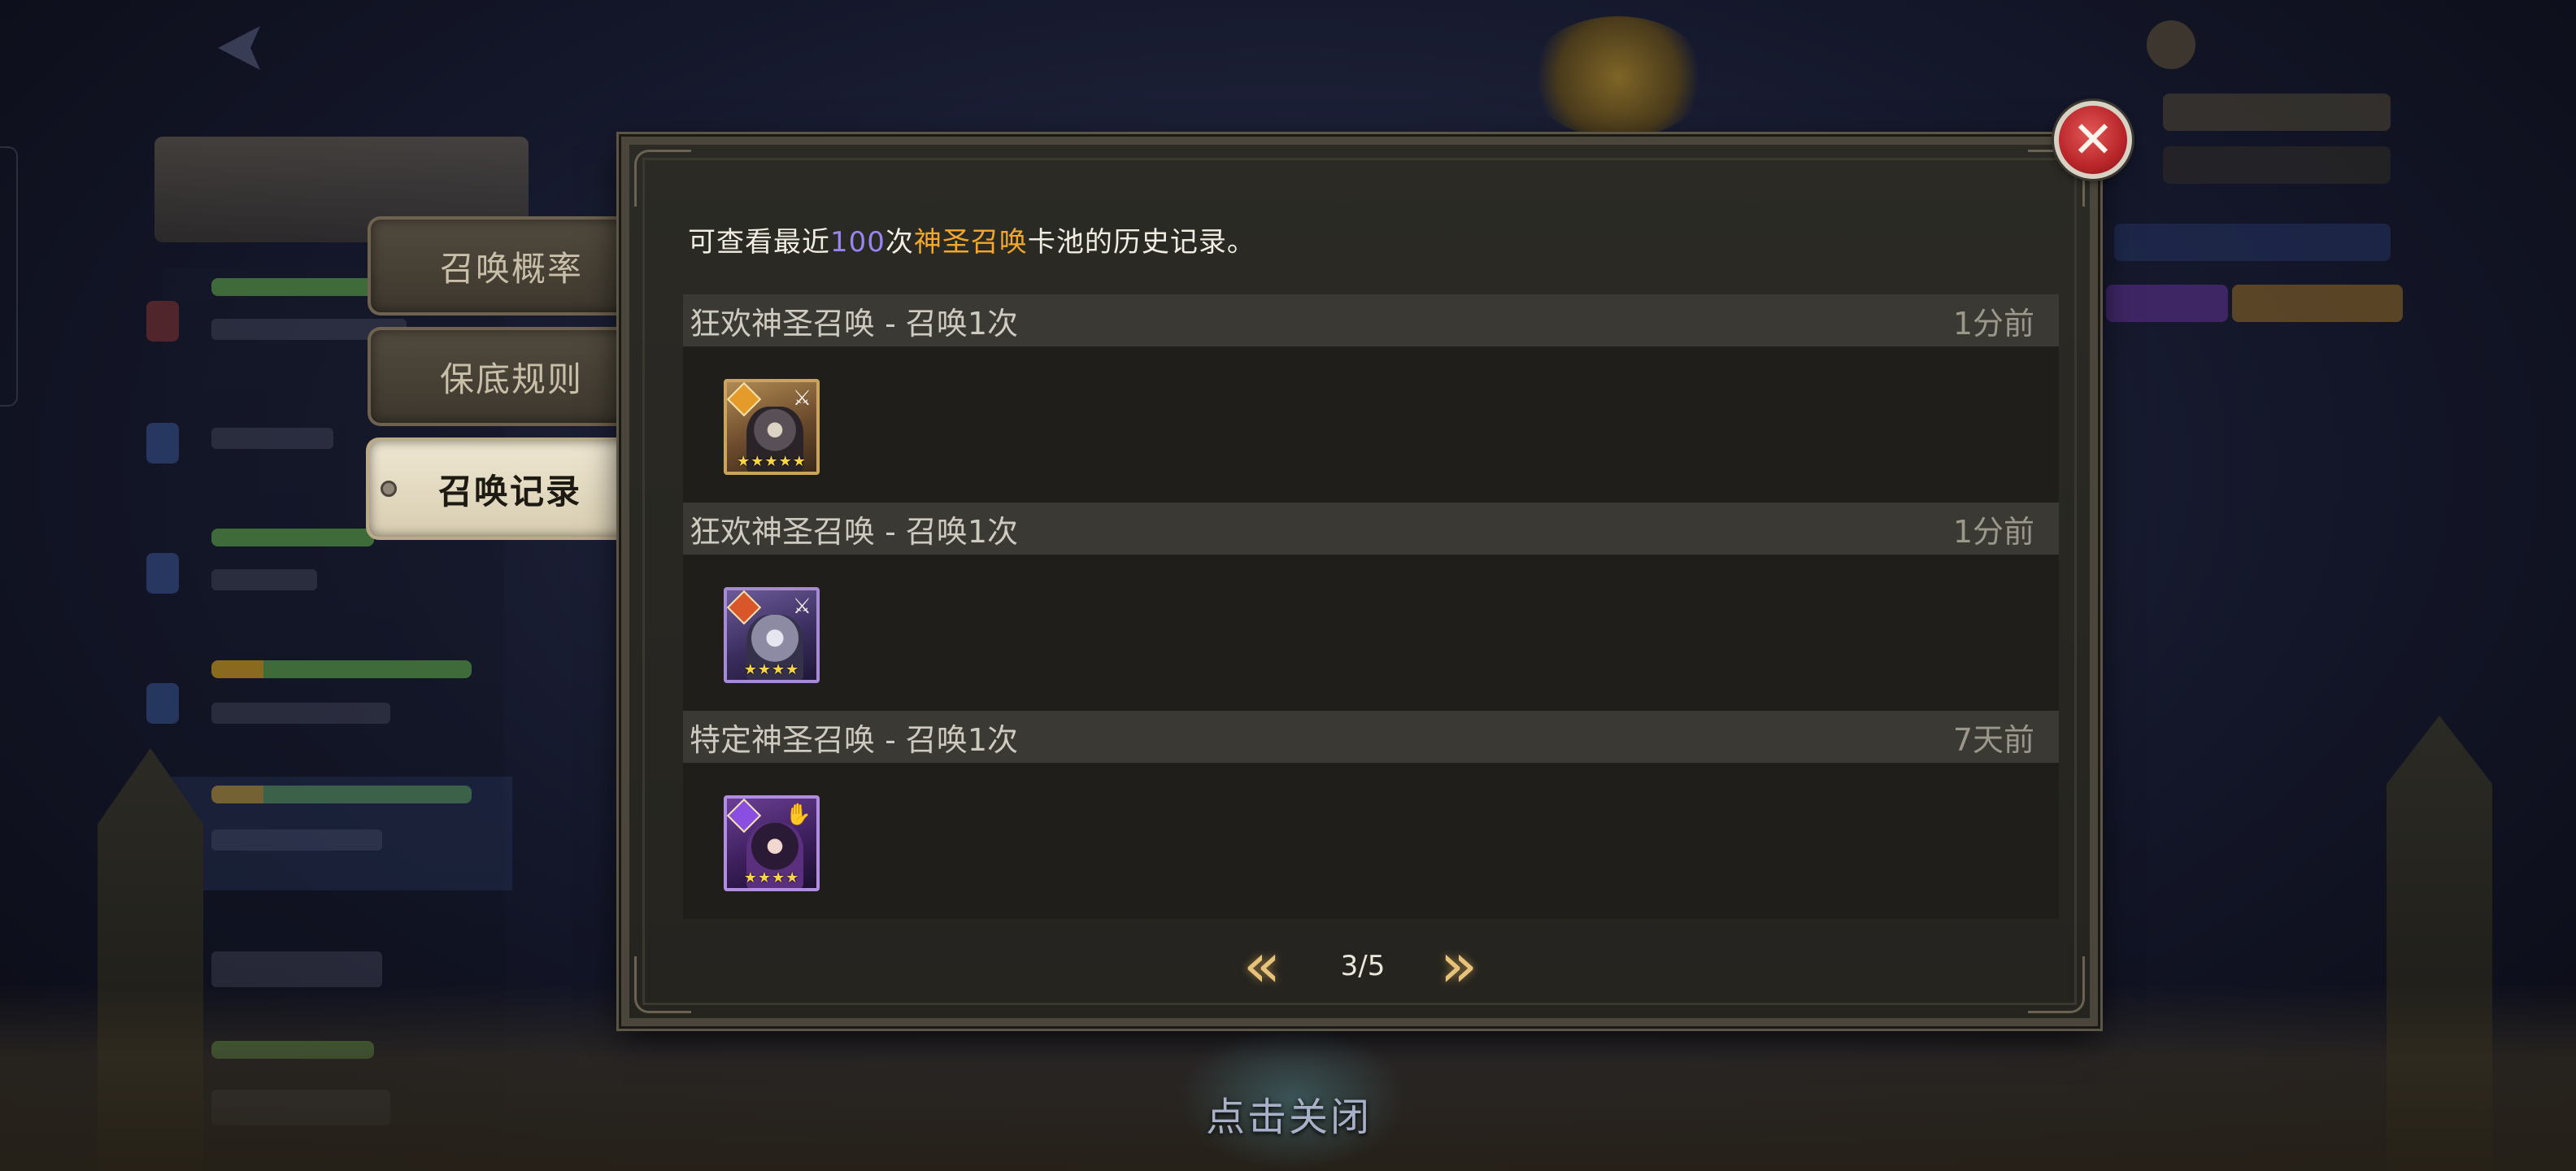 This screenshot has height=1171, width=2576. What do you see at coordinates (341, 833) in the screenshot?
I see `background-selected-row` at bounding box center [341, 833].